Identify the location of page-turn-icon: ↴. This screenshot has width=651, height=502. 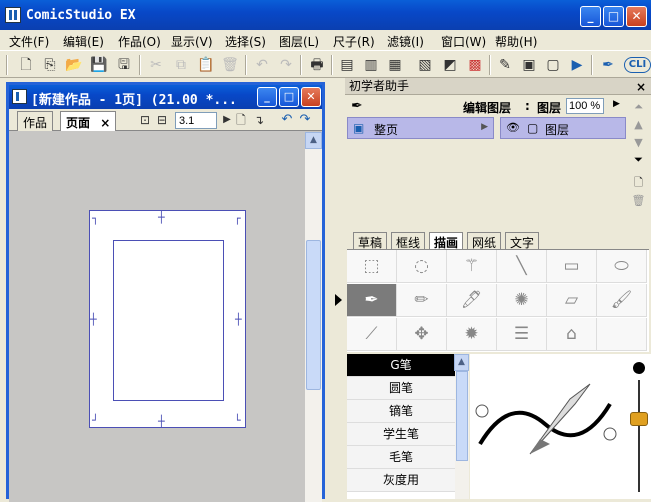
(259, 120).